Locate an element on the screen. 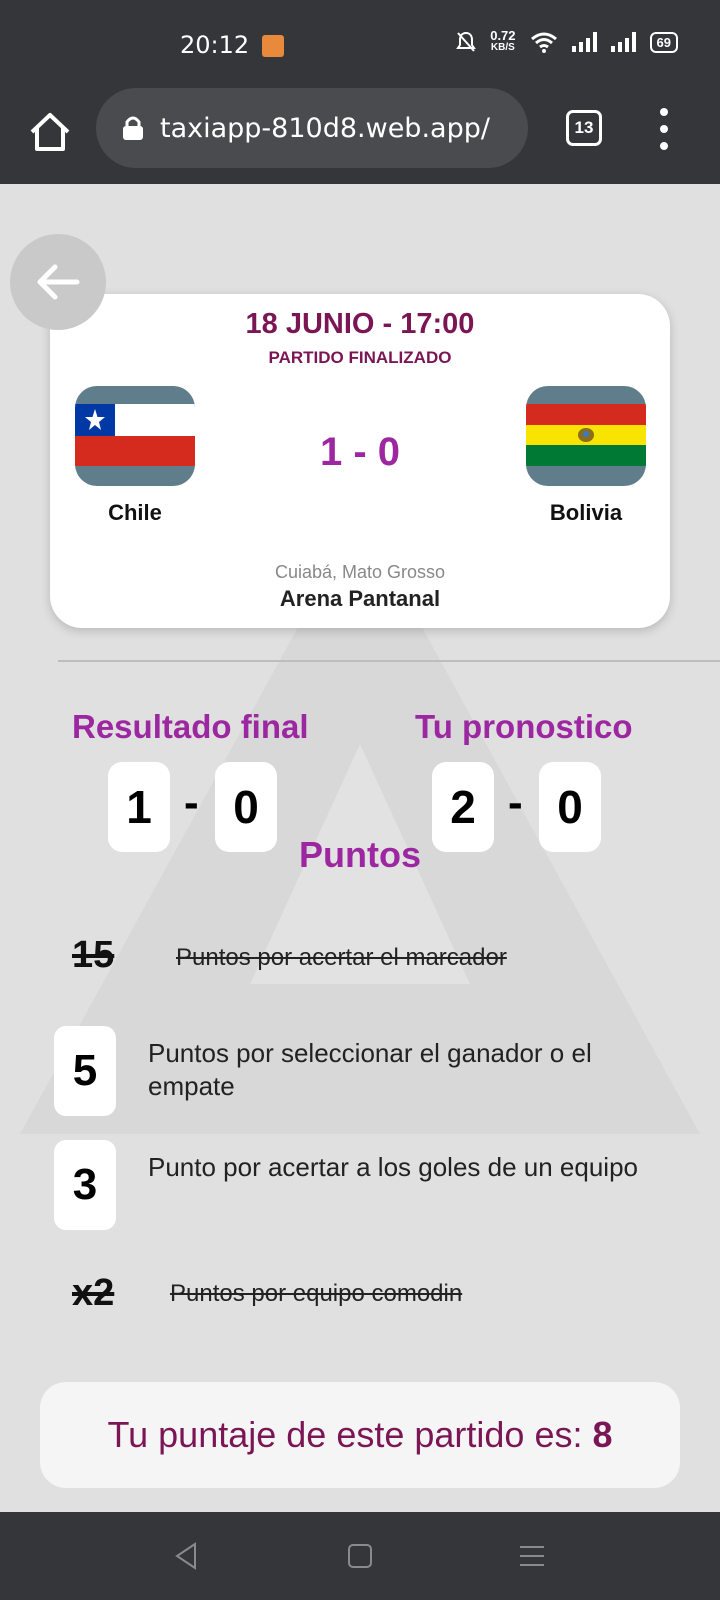 The width and height of the screenshot is (720, 1600). url-text: taxiapp-810d8.web.app/ is located at coordinates (325, 128).